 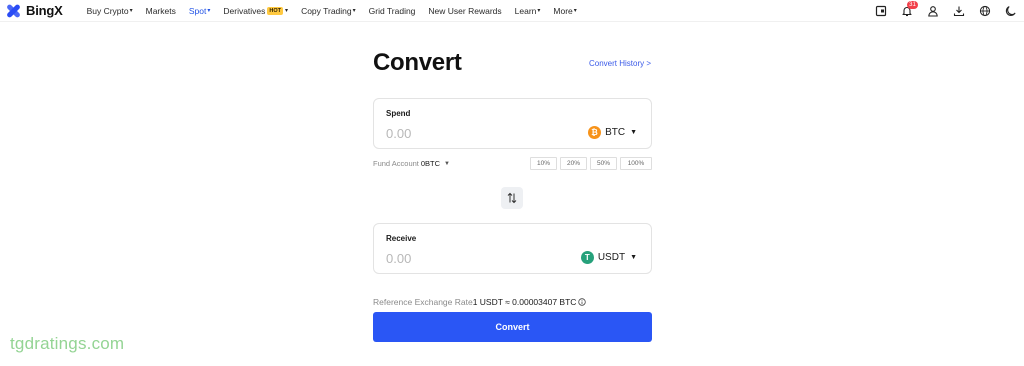 I want to click on nav-label: Learn, so click(x=525, y=10).